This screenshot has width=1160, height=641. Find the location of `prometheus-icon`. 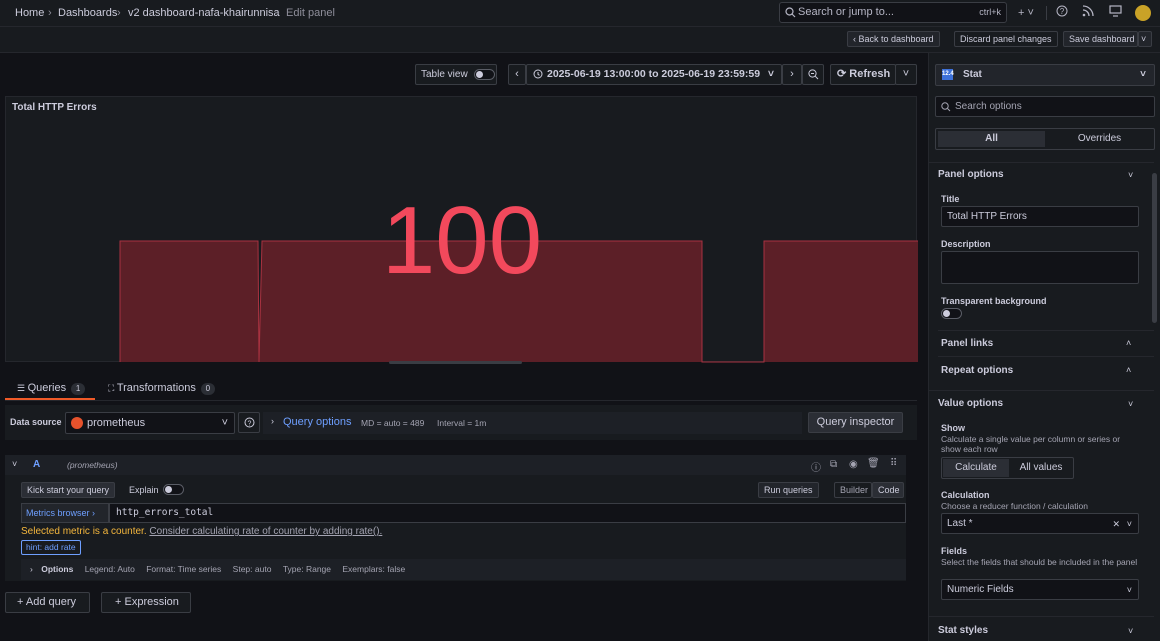

prometheus-icon is located at coordinates (77, 423).